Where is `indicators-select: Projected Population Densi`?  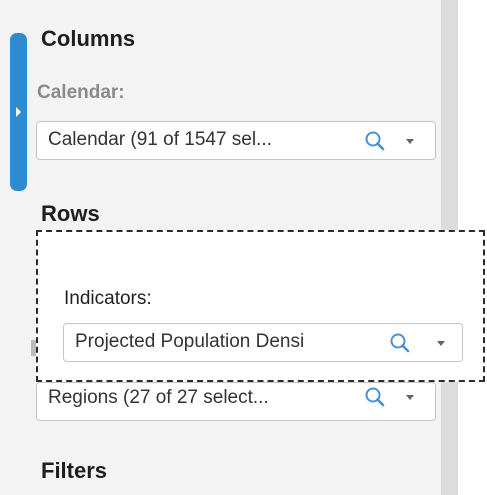 indicators-select: Projected Population Densi is located at coordinates (263, 342).